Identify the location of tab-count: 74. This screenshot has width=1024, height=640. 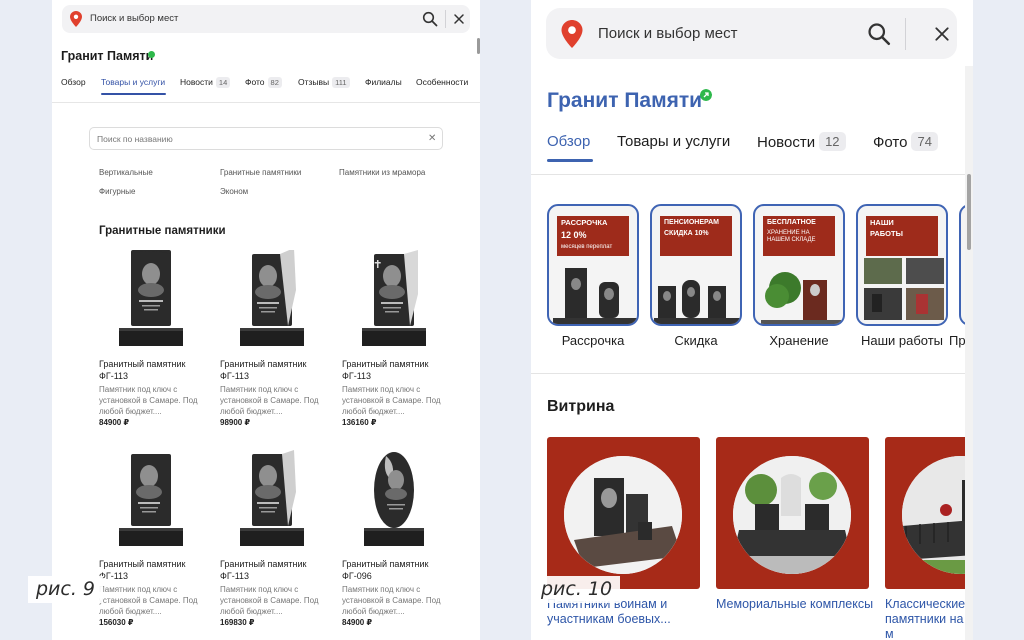
(924, 141).